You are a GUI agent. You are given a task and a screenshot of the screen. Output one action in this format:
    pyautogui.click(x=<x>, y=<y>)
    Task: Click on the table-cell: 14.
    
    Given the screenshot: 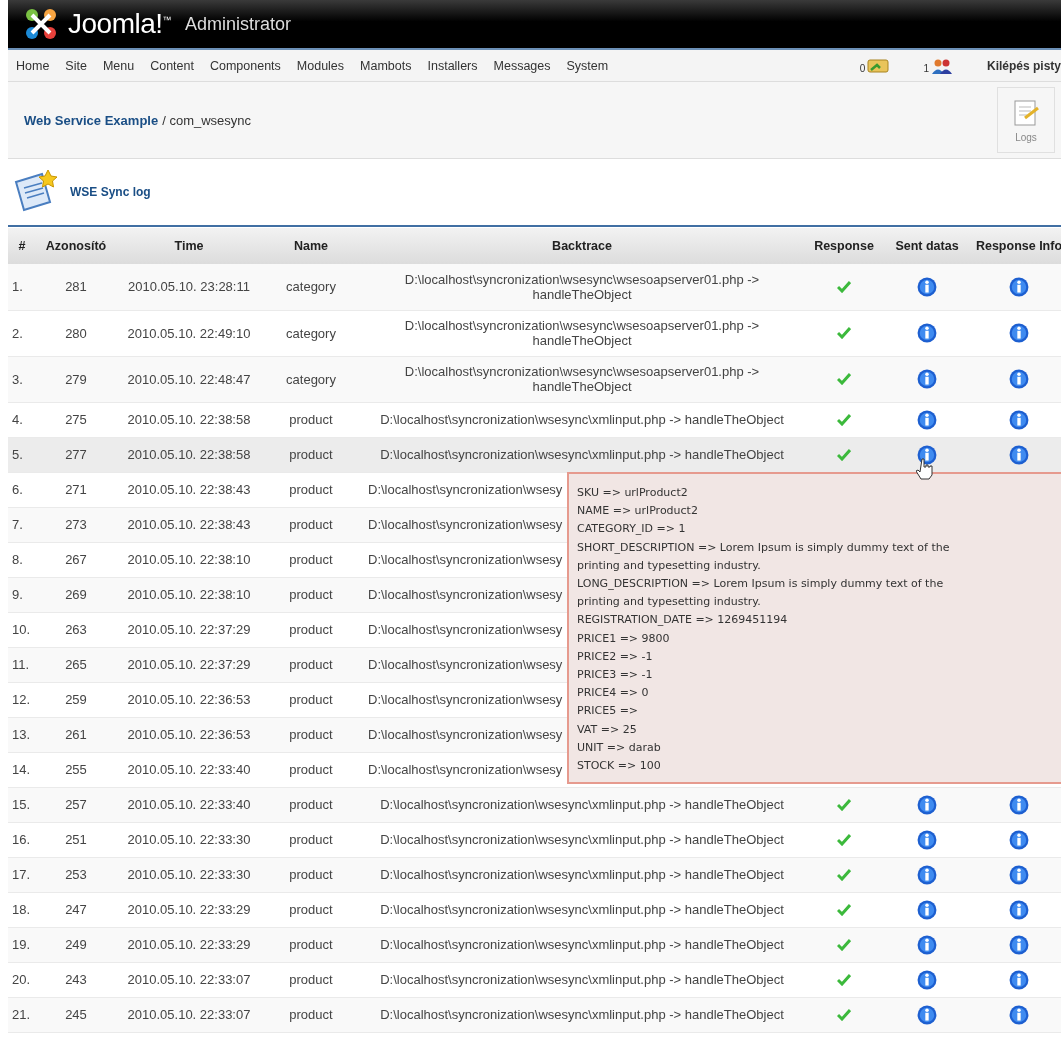 What is the action you would take?
    pyautogui.click(x=22, y=769)
    